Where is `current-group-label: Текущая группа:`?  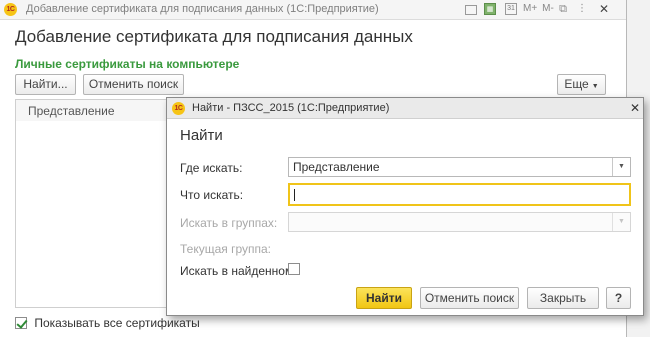 current-group-label: Текущая группа: is located at coordinates (226, 249).